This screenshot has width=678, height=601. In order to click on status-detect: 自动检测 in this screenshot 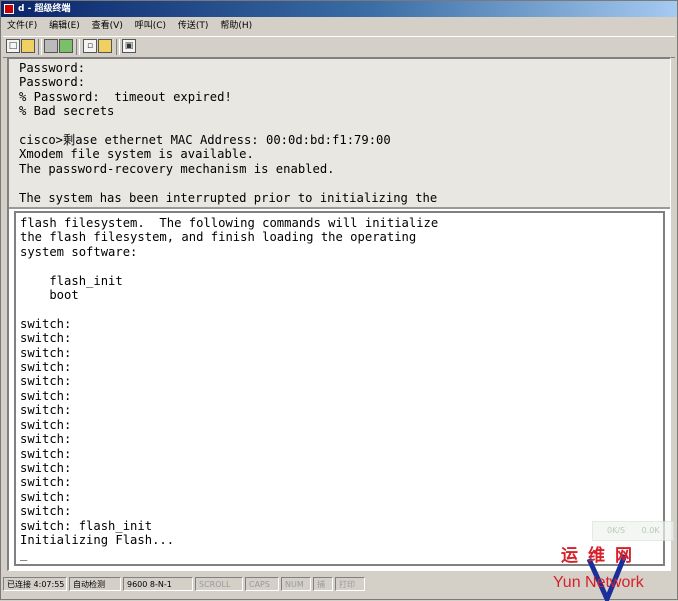, I will do `click(95, 584)`.